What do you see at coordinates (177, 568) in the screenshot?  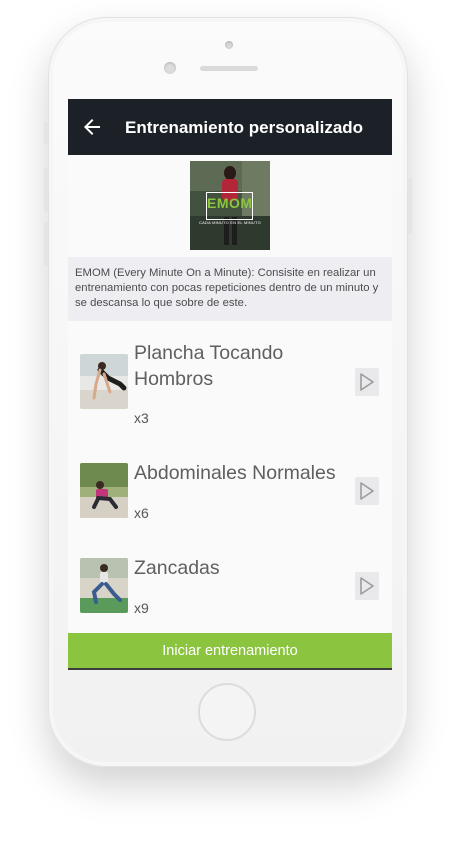 I see `exercise-name: Zancadas` at bounding box center [177, 568].